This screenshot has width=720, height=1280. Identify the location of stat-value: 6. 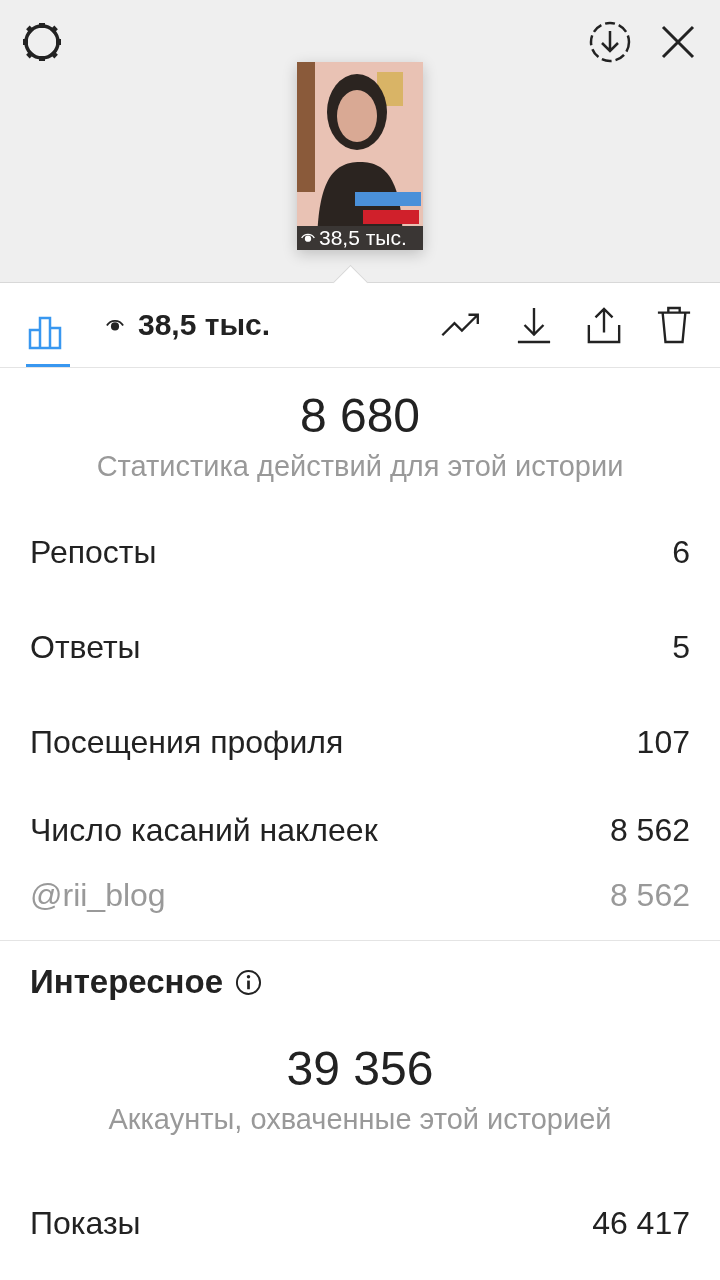
(681, 552).